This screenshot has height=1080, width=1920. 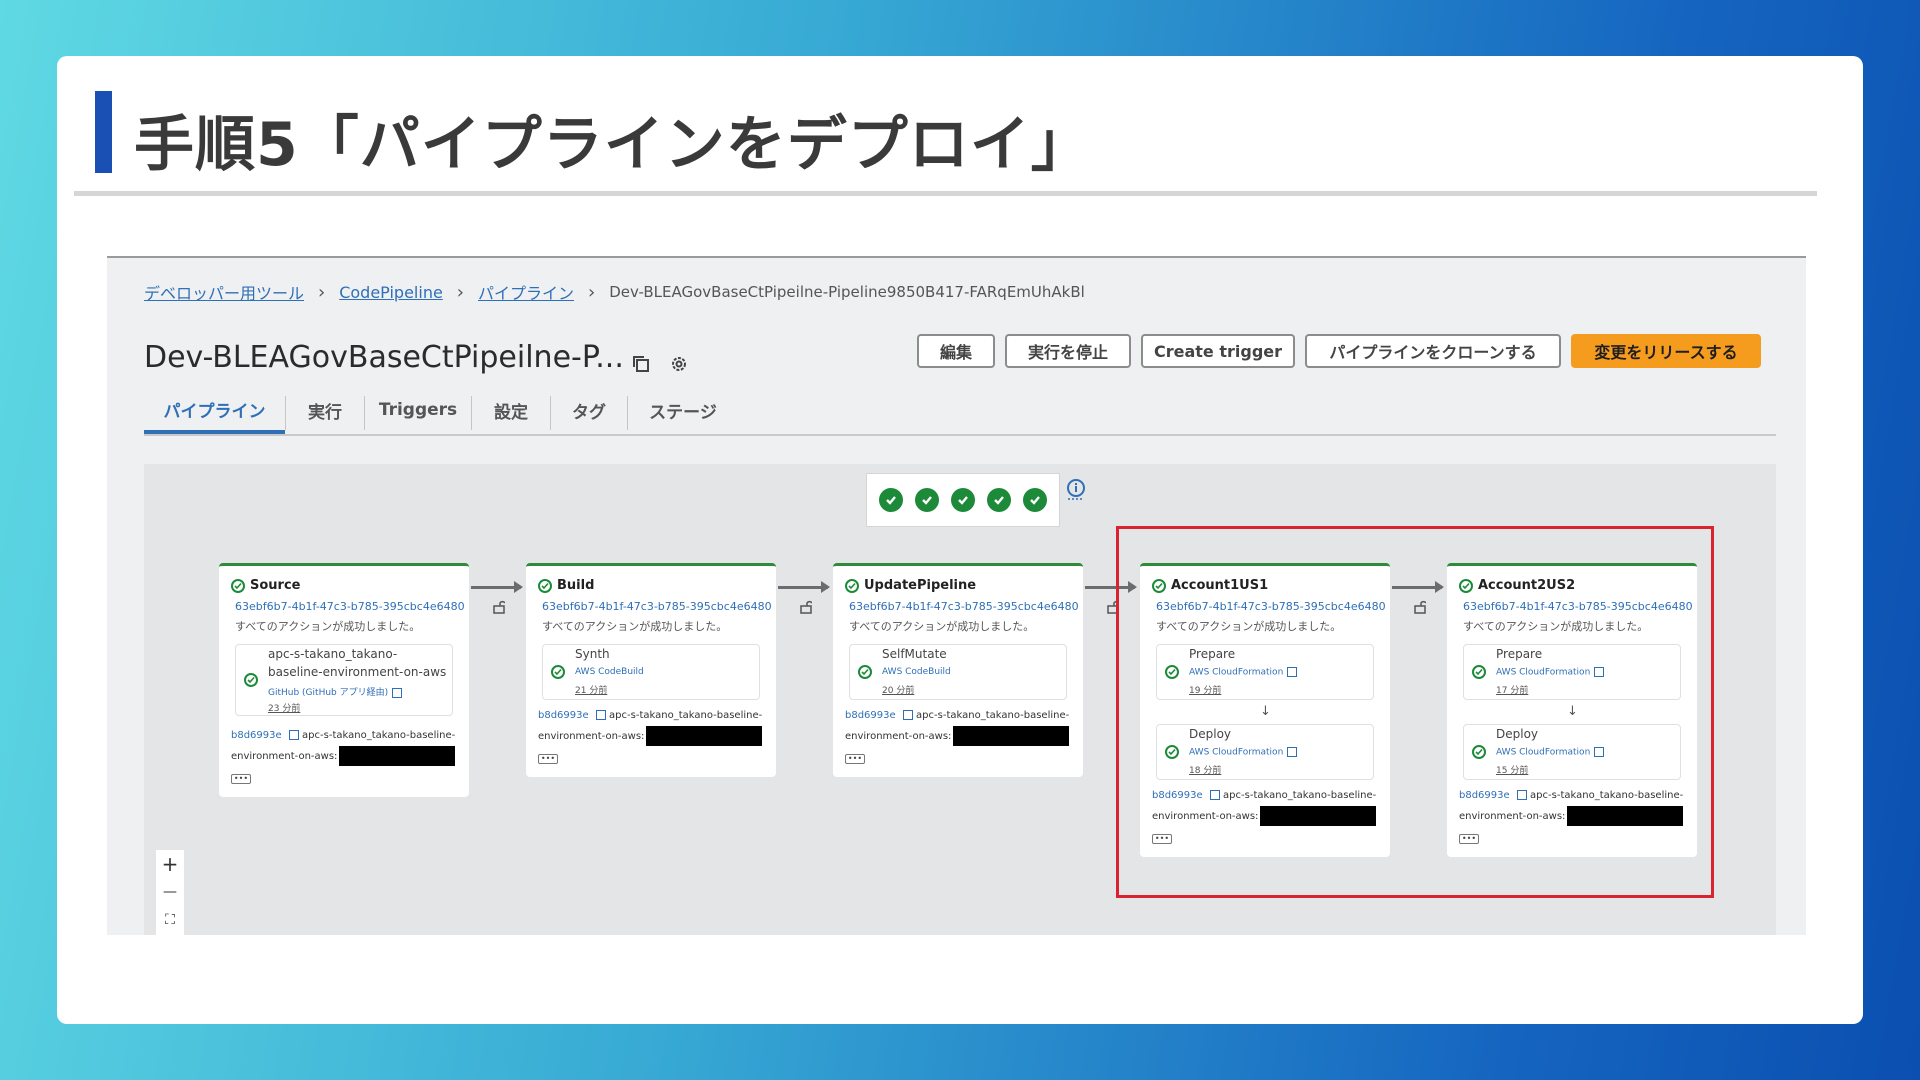 What do you see at coordinates (1218, 351) in the screenshot?
I see `create-trigger-button: Create trigger` at bounding box center [1218, 351].